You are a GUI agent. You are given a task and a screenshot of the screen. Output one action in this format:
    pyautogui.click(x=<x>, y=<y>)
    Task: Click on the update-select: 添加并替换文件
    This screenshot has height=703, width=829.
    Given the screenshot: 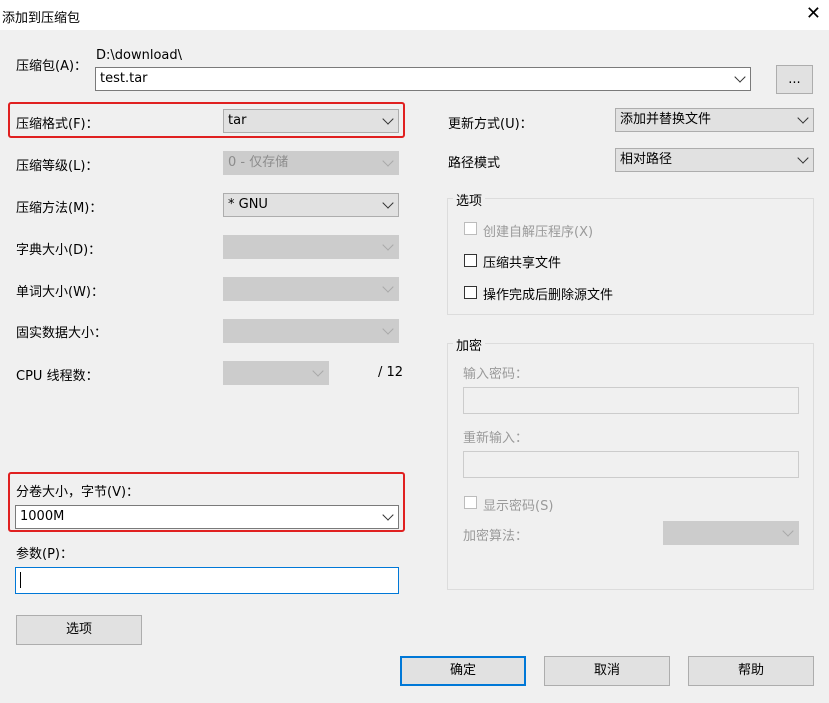 What is the action you would take?
    pyautogui.click(x=714, y=120)
    